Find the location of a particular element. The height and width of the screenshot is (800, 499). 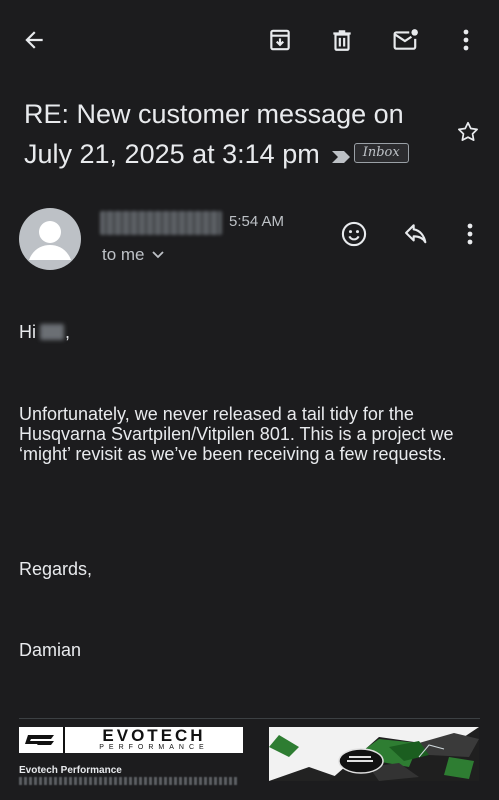

company-address-text is located at coordinates (129, 781).